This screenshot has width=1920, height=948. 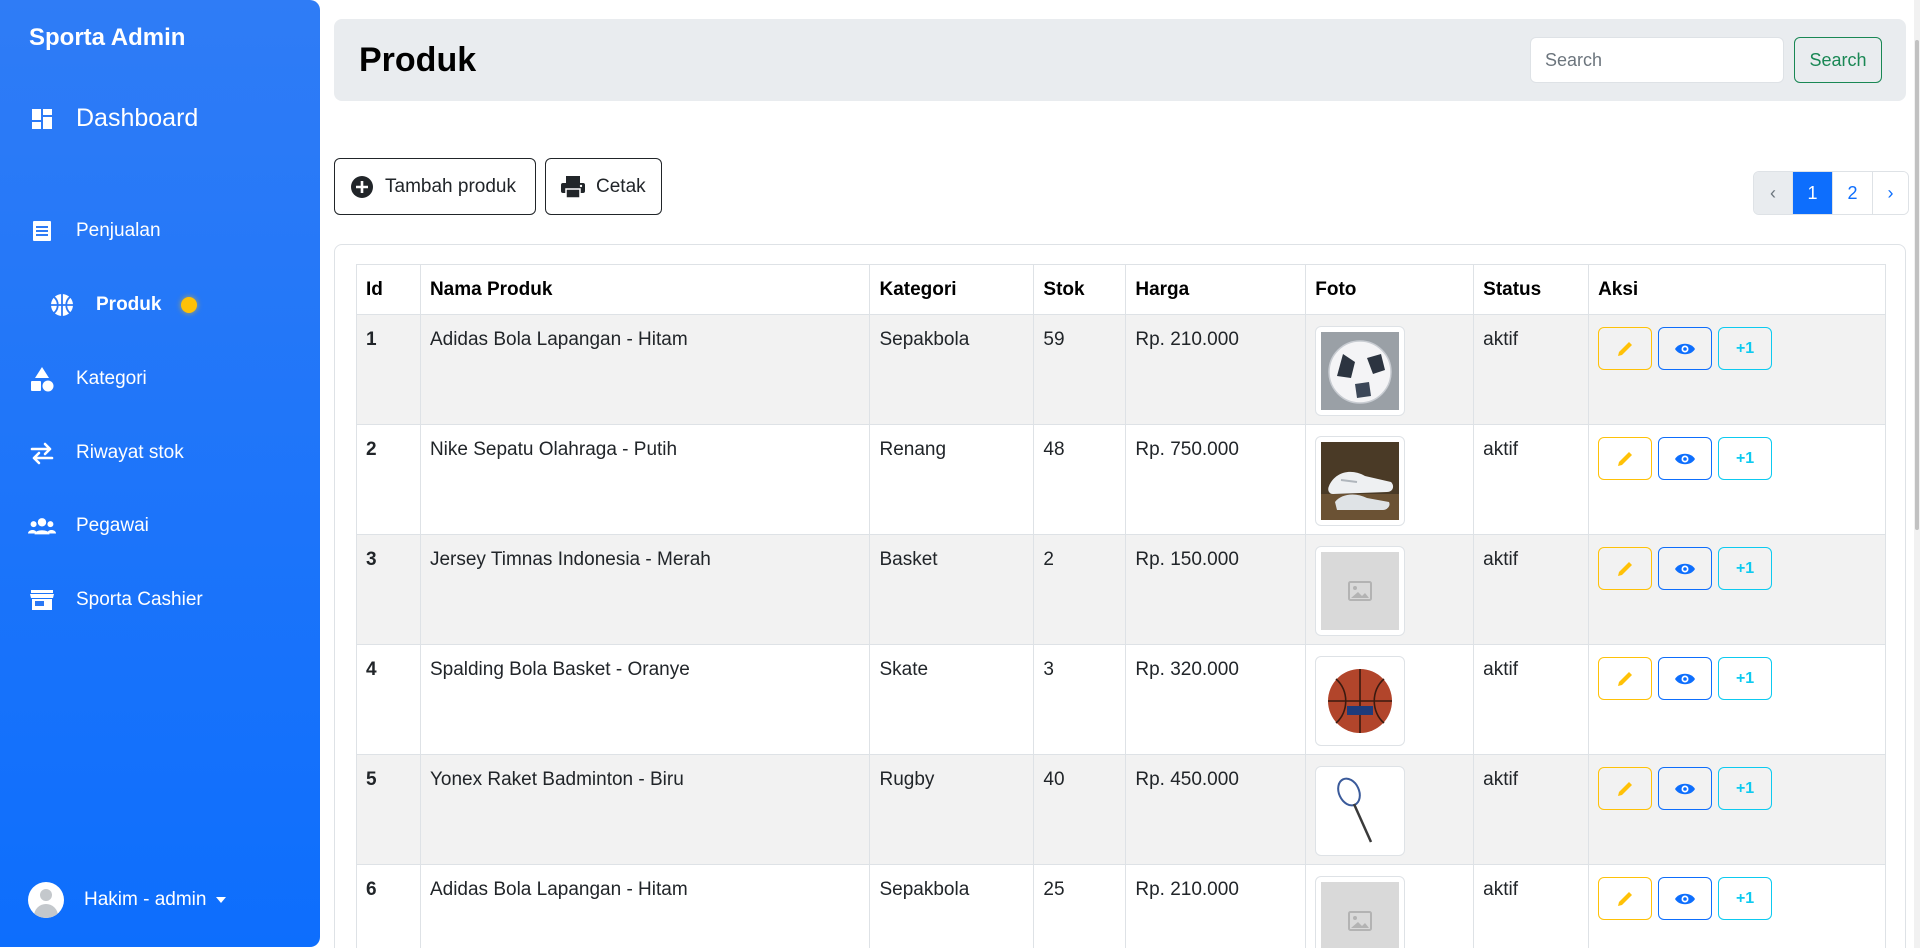 What do you see at coordinates (115, 600) in the screenshot?
I see `sidebar-item-sporta-cashier: Sporta Cashier` at bounding box center [115, 600].